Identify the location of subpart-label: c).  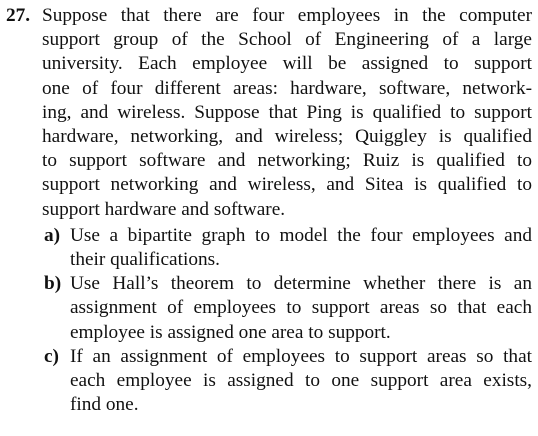
(51, 356).